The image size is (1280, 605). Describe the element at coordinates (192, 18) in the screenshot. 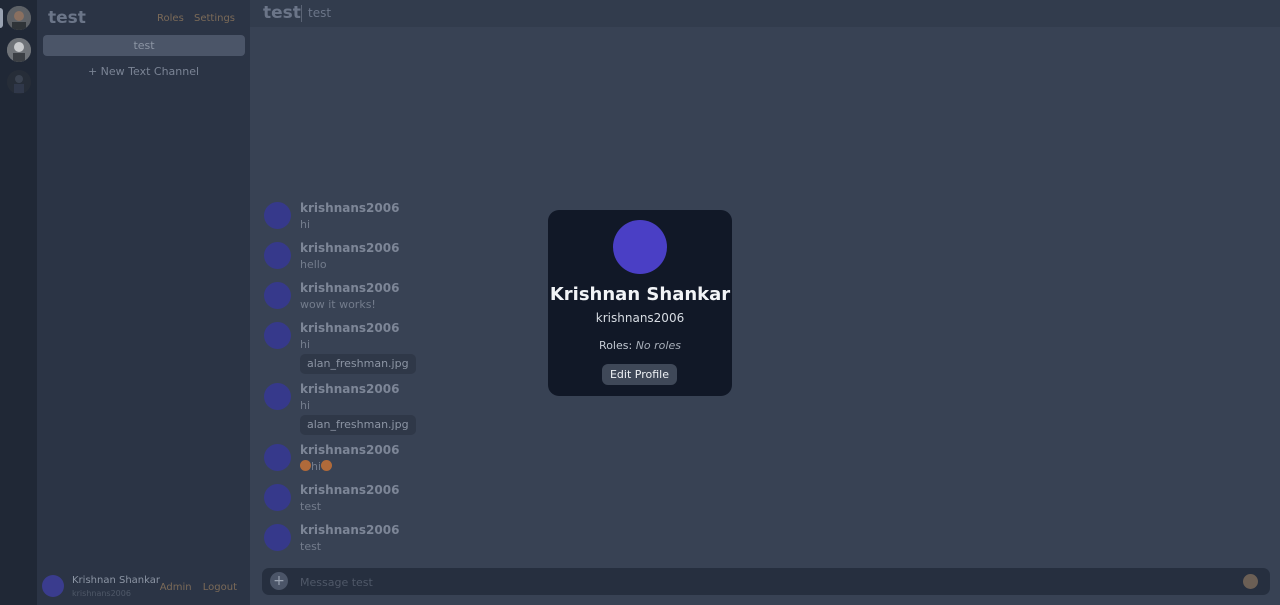

I see `server-links: Roles Settings` at that location.